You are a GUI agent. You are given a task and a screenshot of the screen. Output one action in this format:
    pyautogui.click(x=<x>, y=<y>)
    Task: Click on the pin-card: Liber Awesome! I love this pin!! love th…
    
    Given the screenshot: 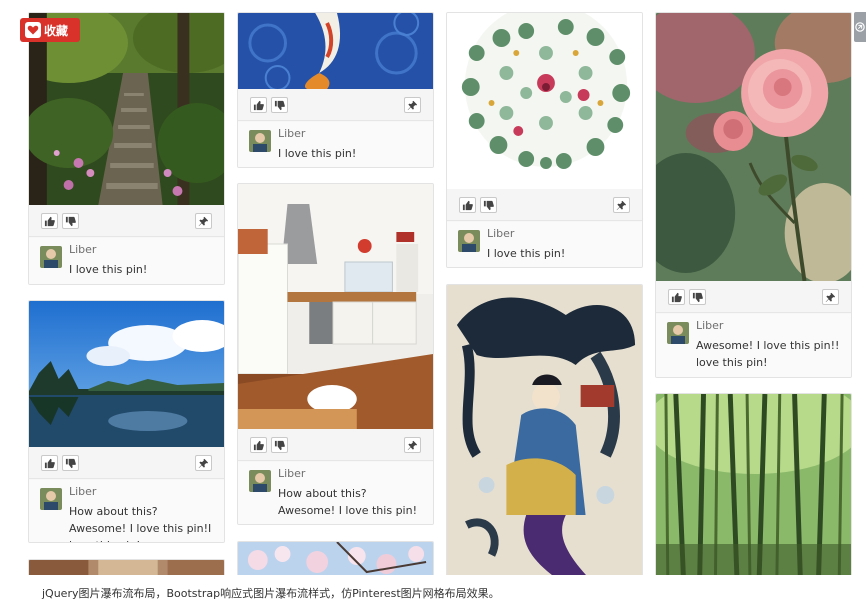 What is the action you would take?
    pyautogui.click(x=753, y=195)
    